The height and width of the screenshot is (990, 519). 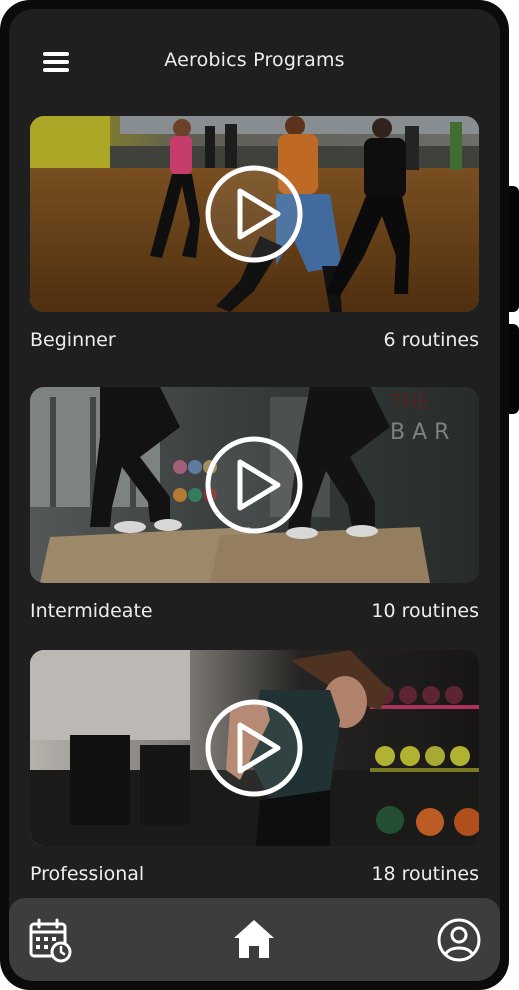 I want to click on profile-icon, so click(x=459, y=940).